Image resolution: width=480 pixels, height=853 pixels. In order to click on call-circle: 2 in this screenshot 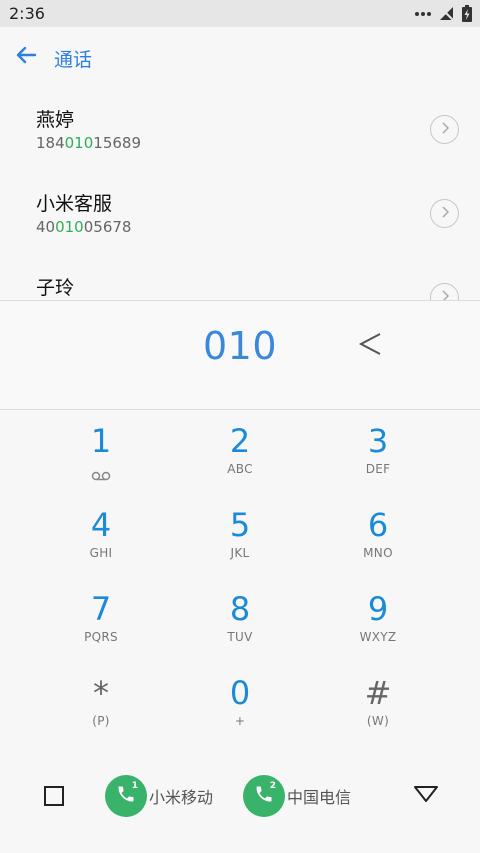, I will do `click(264, 796)`.